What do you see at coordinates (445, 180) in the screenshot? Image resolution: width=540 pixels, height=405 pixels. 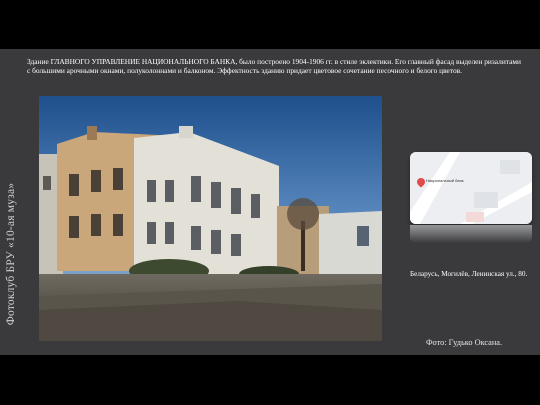 I see `map-place-label: Национальный банк` at bounding box center [445, 180].